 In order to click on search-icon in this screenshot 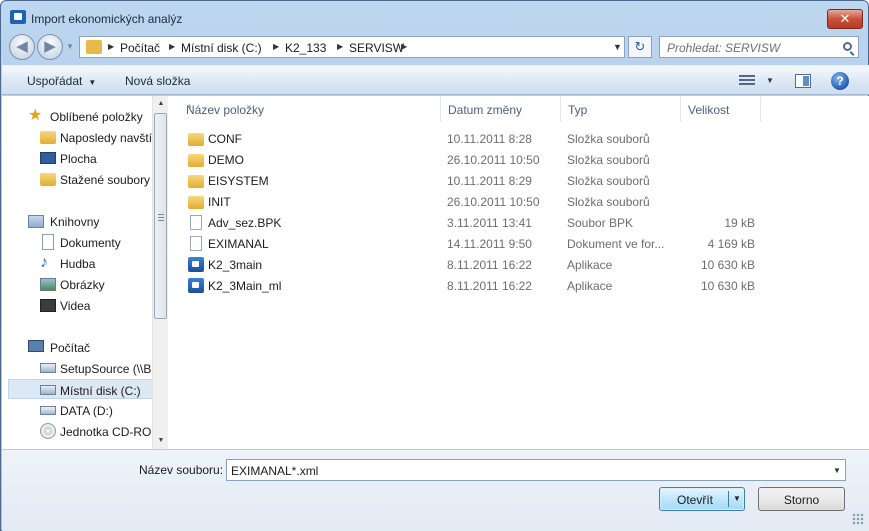, I will do `click(847, 46)`.